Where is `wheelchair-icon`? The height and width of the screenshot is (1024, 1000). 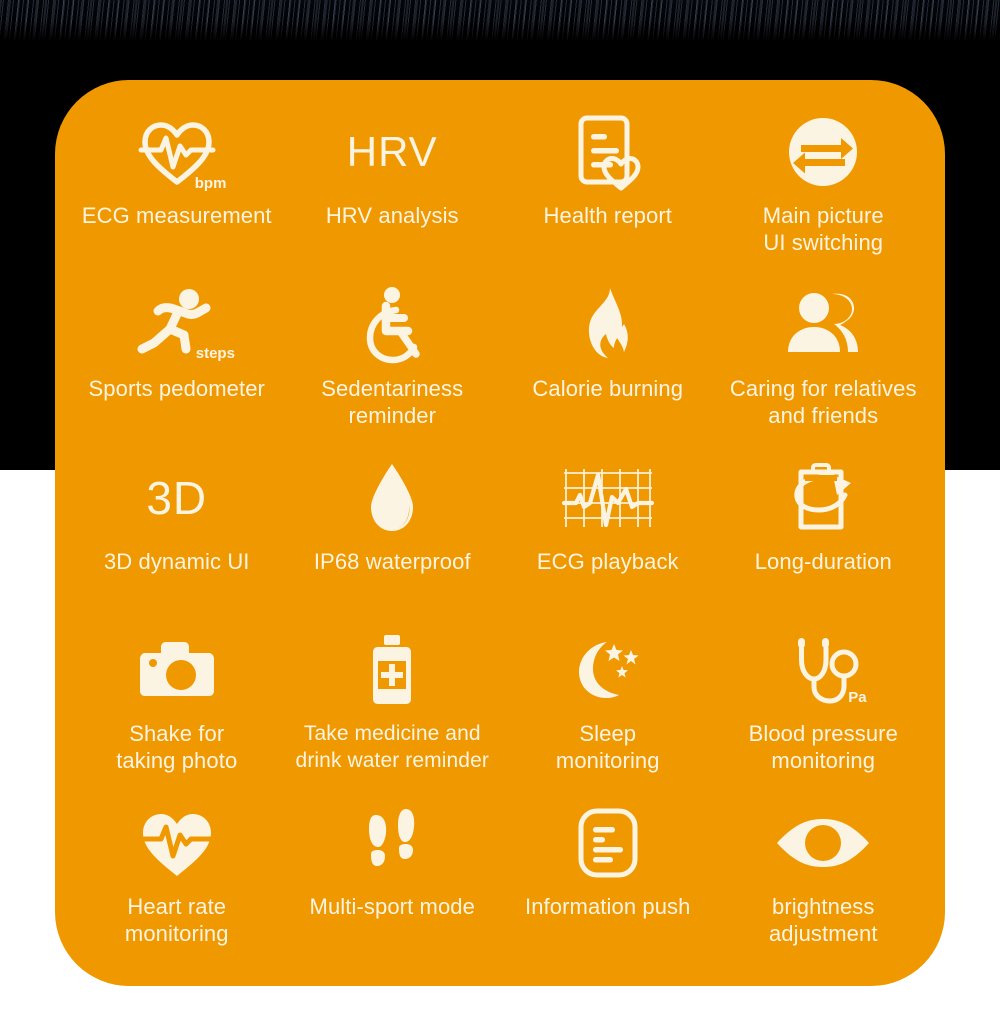
wheelchair-icon is located at coordinates (392, 325).